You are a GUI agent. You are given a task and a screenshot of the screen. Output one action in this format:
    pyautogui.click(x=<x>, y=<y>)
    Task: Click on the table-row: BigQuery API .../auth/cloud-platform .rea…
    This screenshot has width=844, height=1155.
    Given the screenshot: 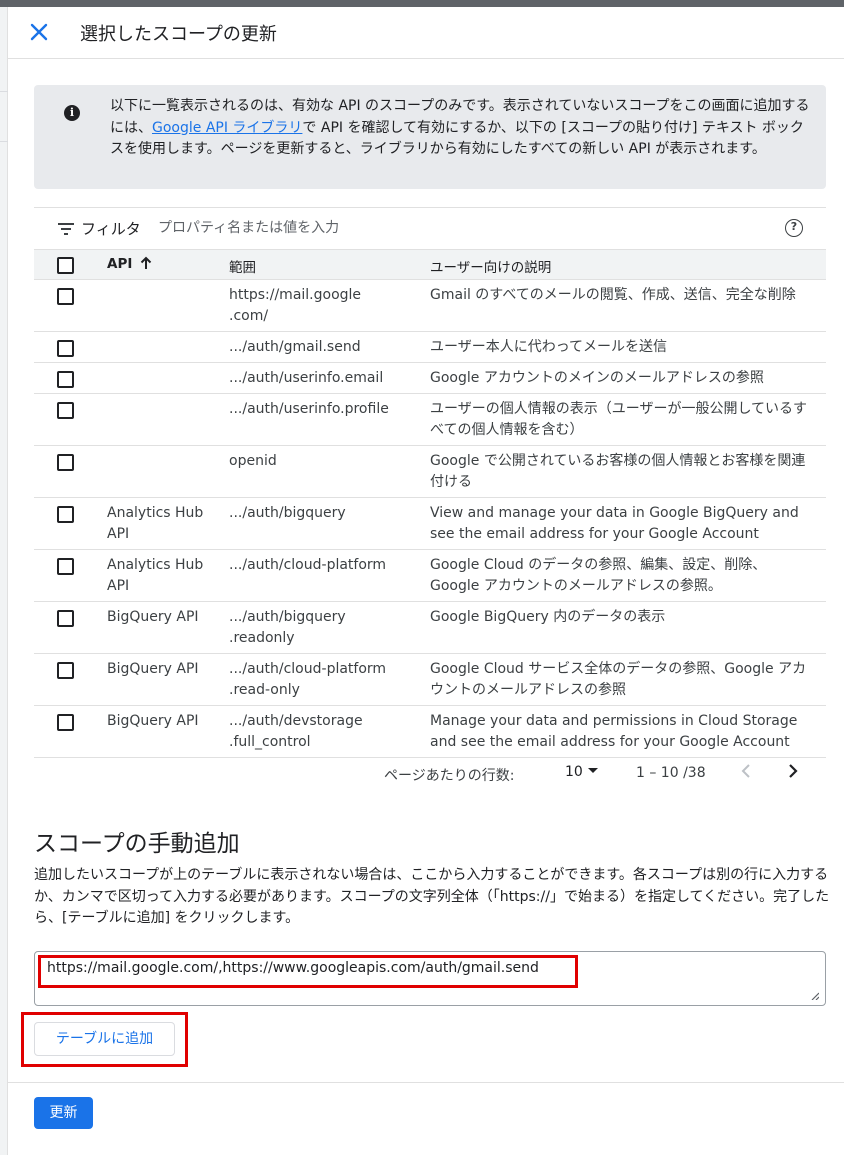 What is the action you would take?
    pyautogui.click(x=430, y=680)
    